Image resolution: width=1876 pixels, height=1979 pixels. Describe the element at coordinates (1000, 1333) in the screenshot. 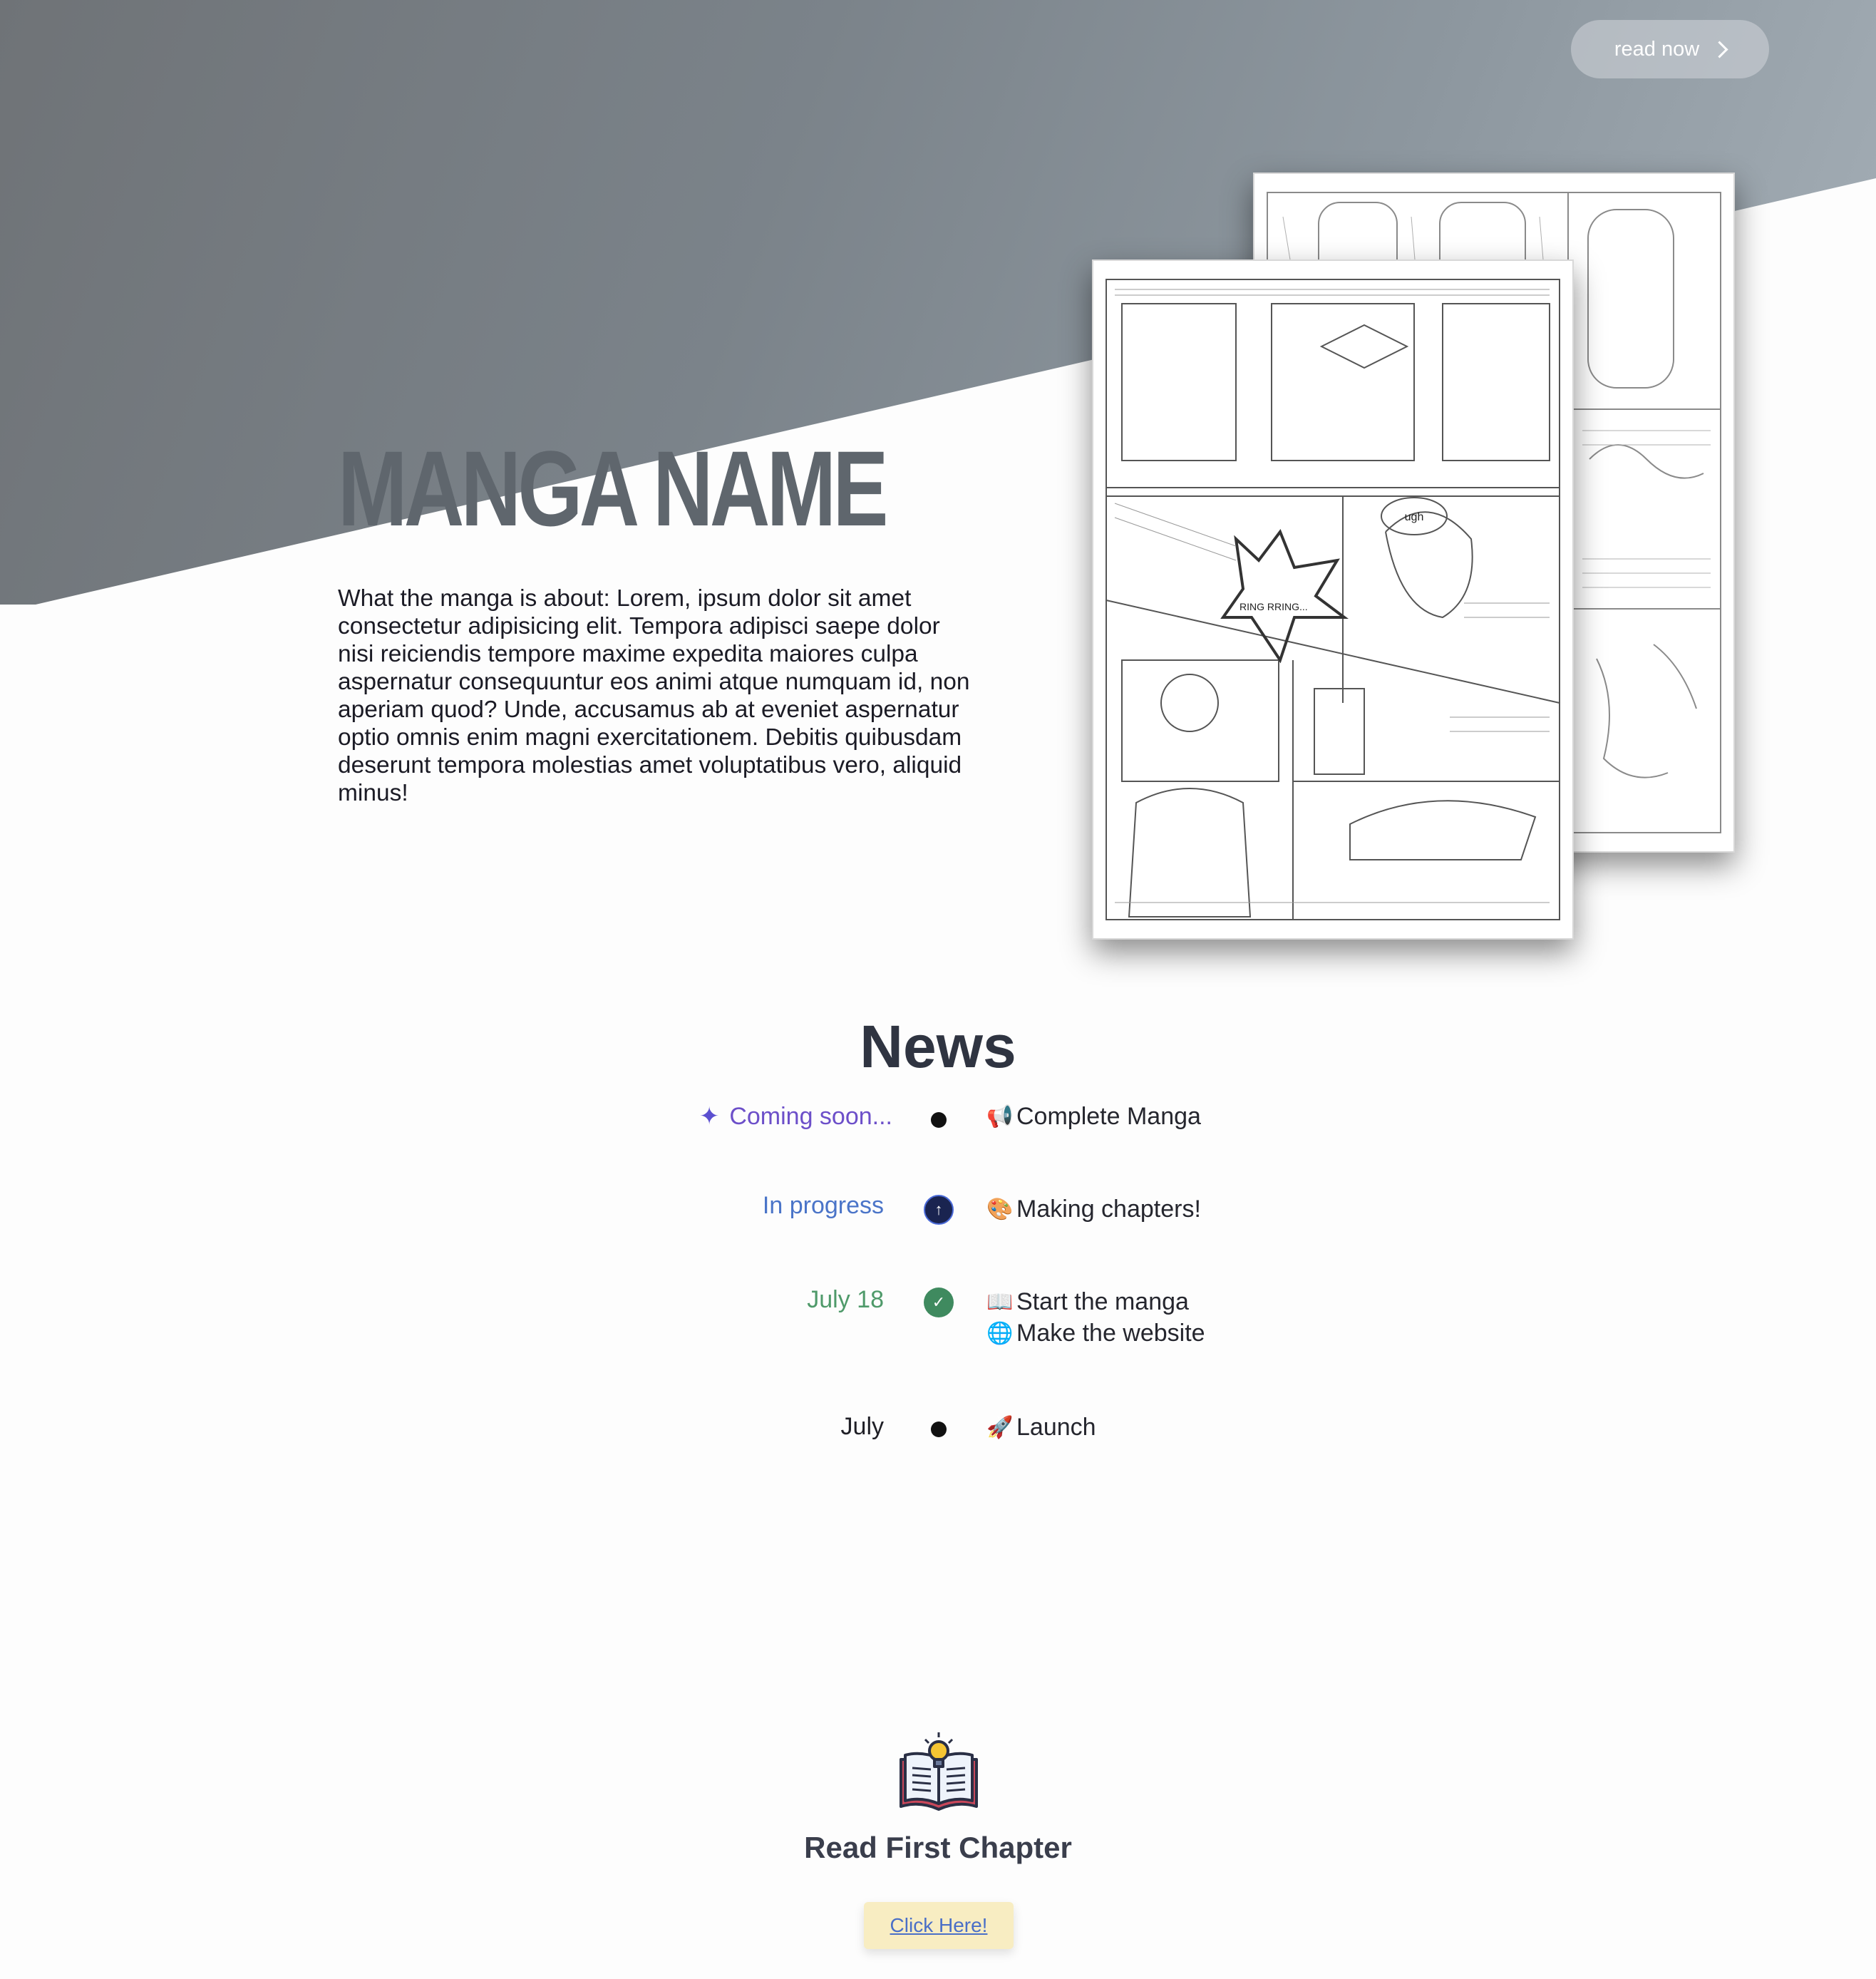

I see `globe-icon: 🌐` at that location.